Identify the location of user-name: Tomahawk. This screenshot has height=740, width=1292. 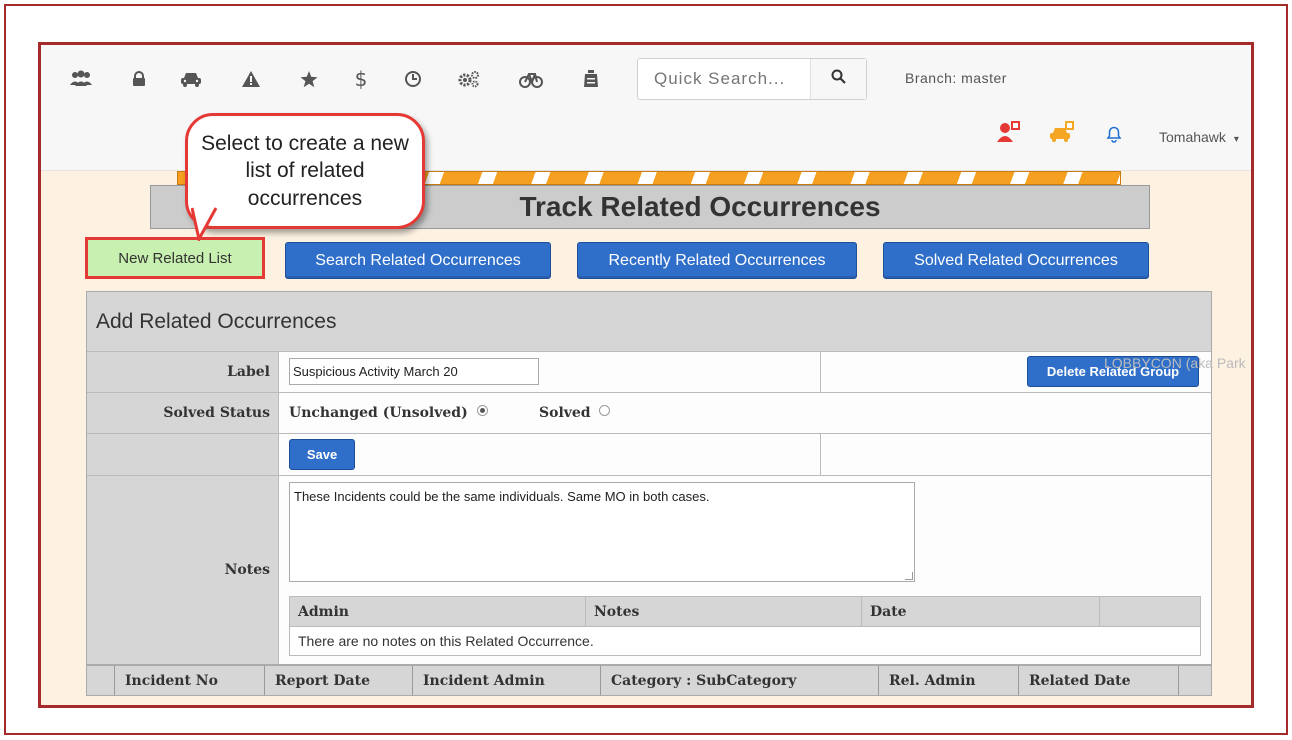
(1192, 137).